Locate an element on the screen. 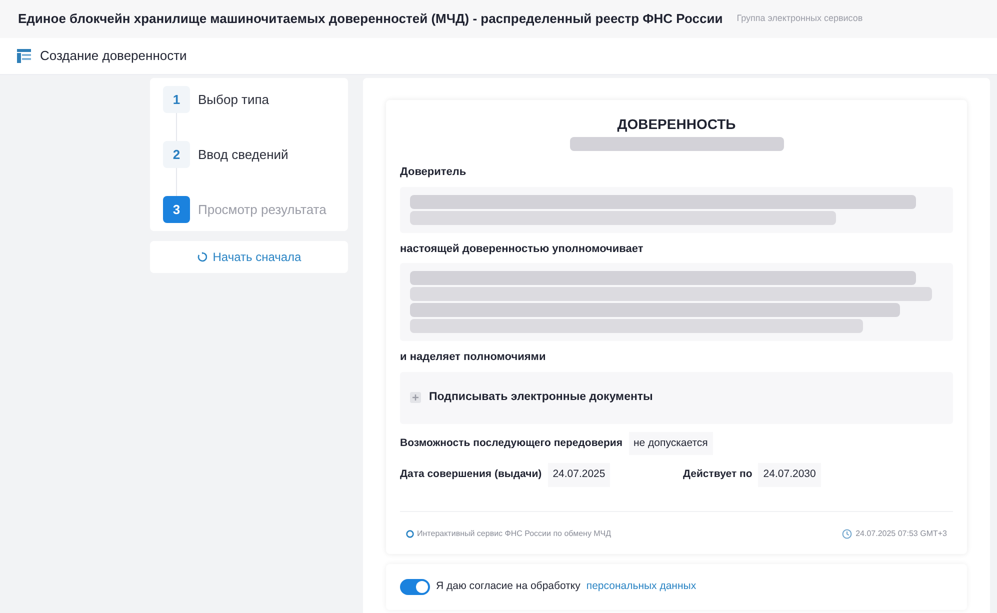 The image size is (997, 613). redelegation-value: не допускается is located at coordinates (670, 444).